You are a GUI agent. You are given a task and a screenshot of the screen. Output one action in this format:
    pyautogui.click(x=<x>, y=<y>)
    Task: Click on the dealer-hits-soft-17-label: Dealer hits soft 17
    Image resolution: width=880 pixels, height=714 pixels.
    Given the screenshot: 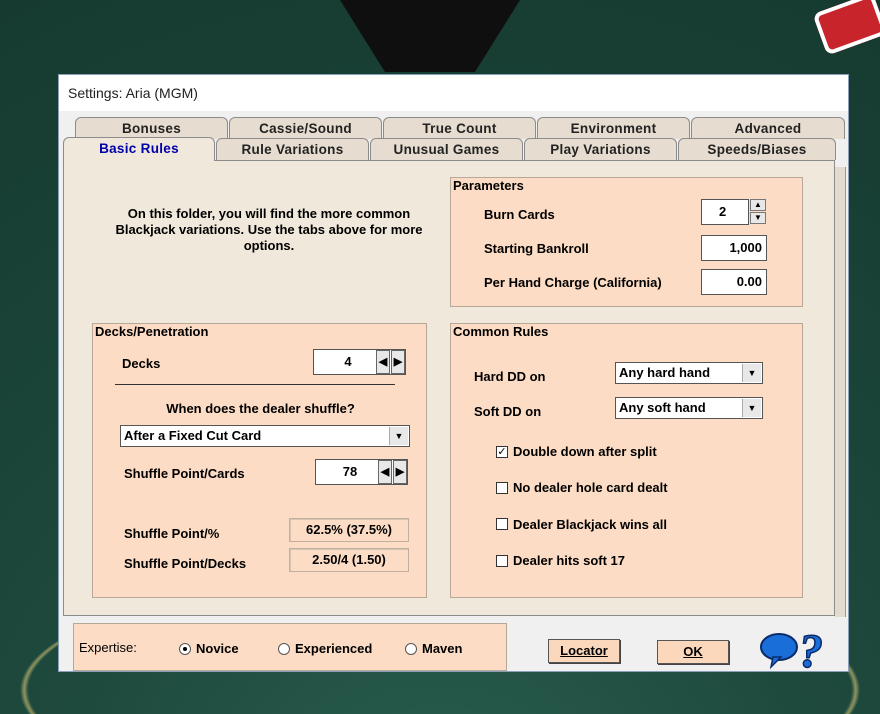 What is the action you would take?
    pyautogui.click(x=569, y=560)
    